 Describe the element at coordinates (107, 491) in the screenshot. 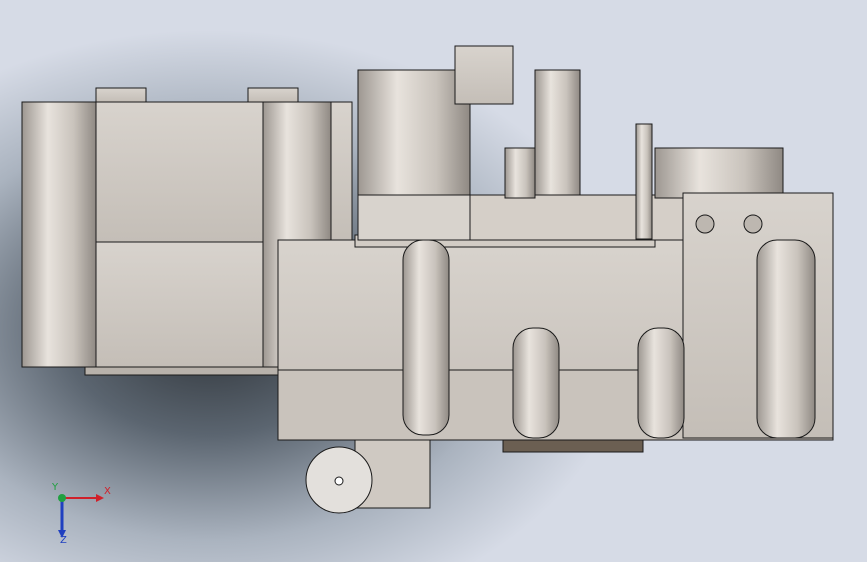

I see `x-axis-label: X` at that location.